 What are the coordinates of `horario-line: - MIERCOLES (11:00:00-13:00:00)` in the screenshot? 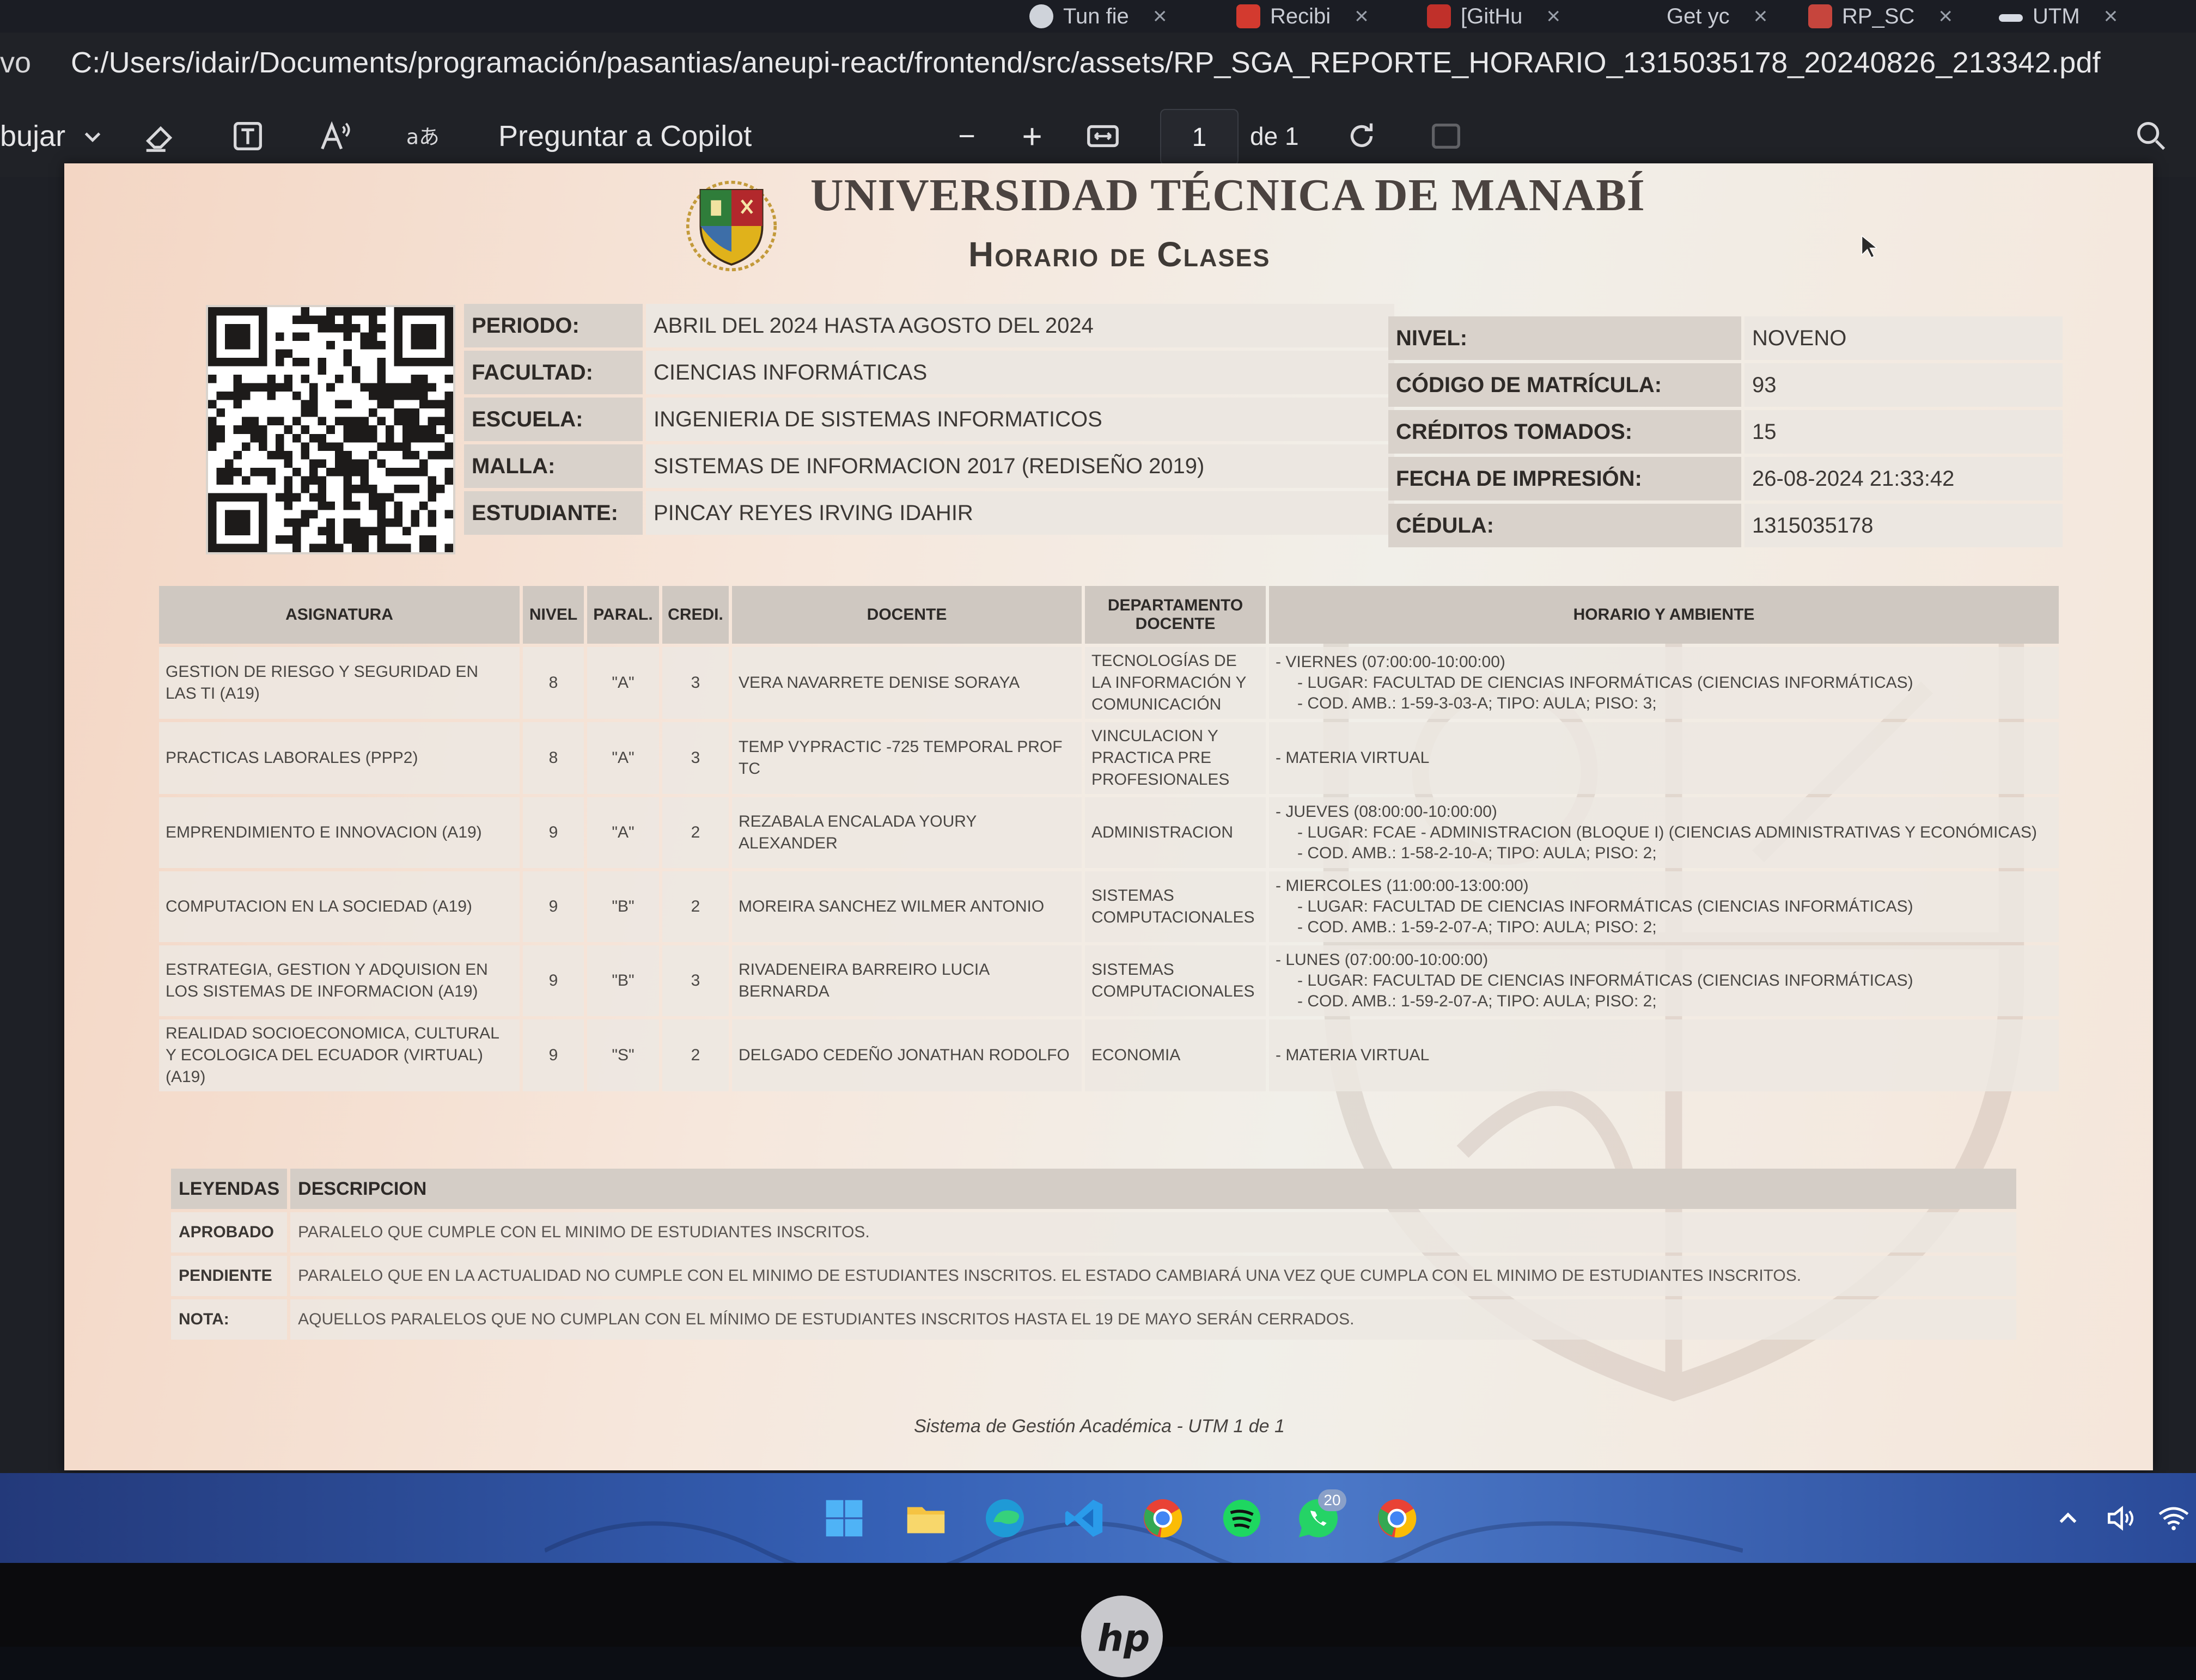 It's located at (1402, 886).